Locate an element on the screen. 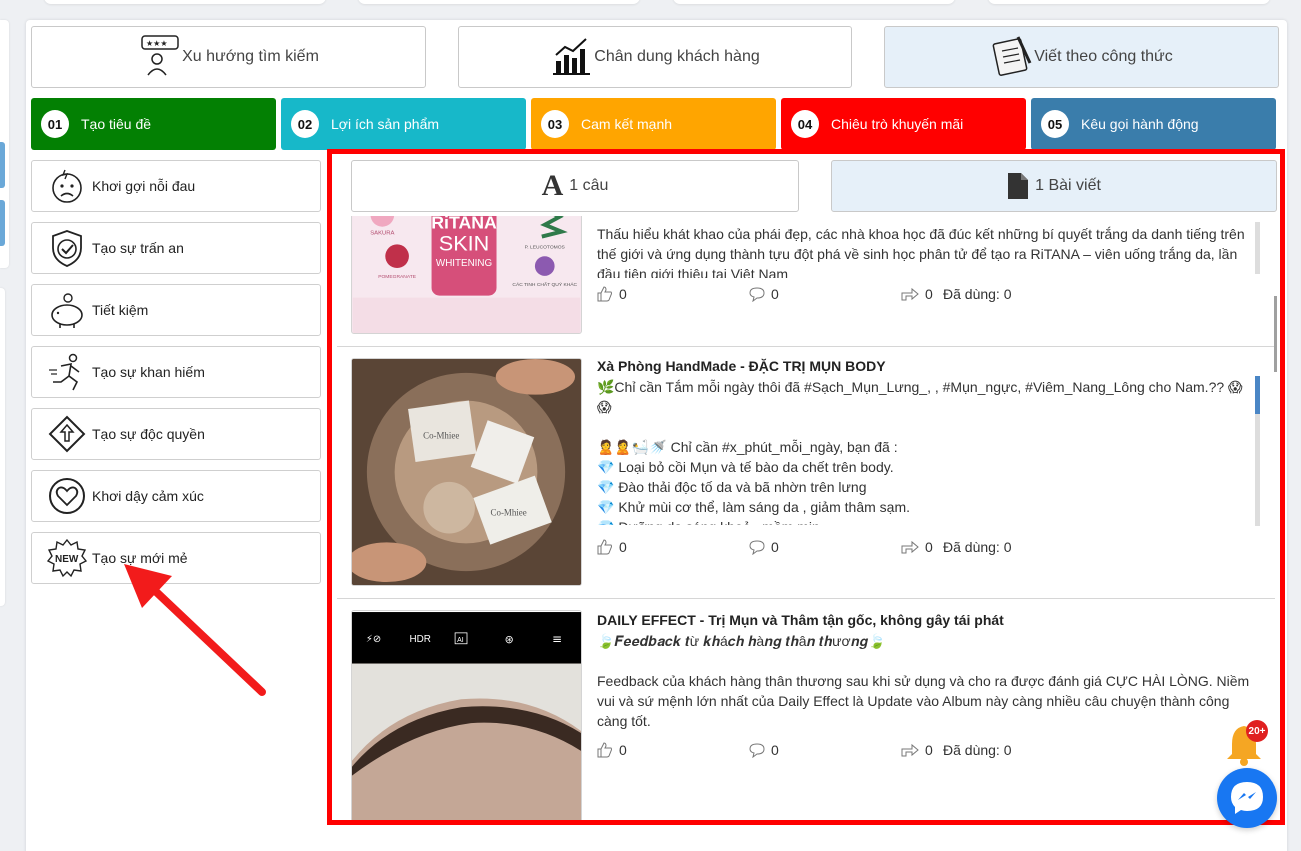 The height and width of the screenshot is (851, 1301). left-item-label: Tạo sự trấn an is located at coordinates (138, 248).